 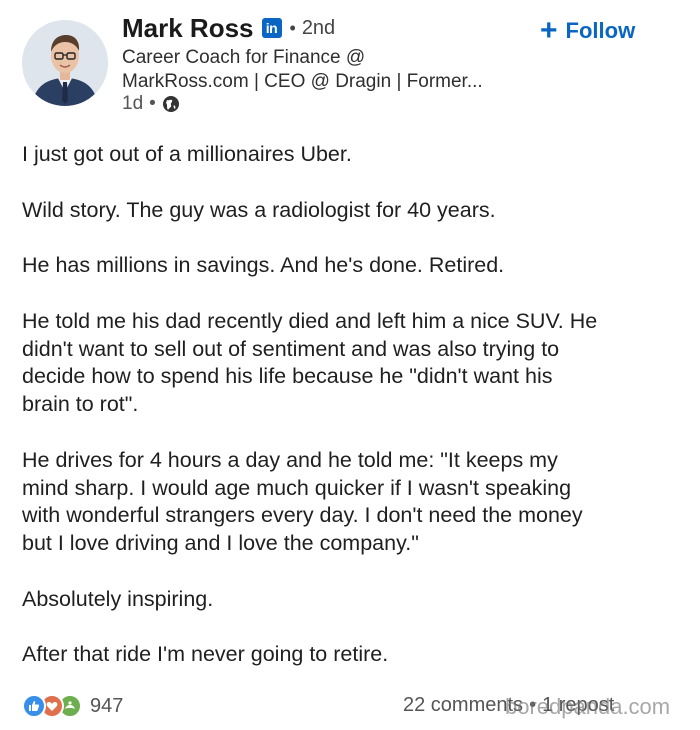 What do you see at coordinates (600, 30) in the screenshot?
I see `follow-label: Follow` at bounding box center [600, 30].